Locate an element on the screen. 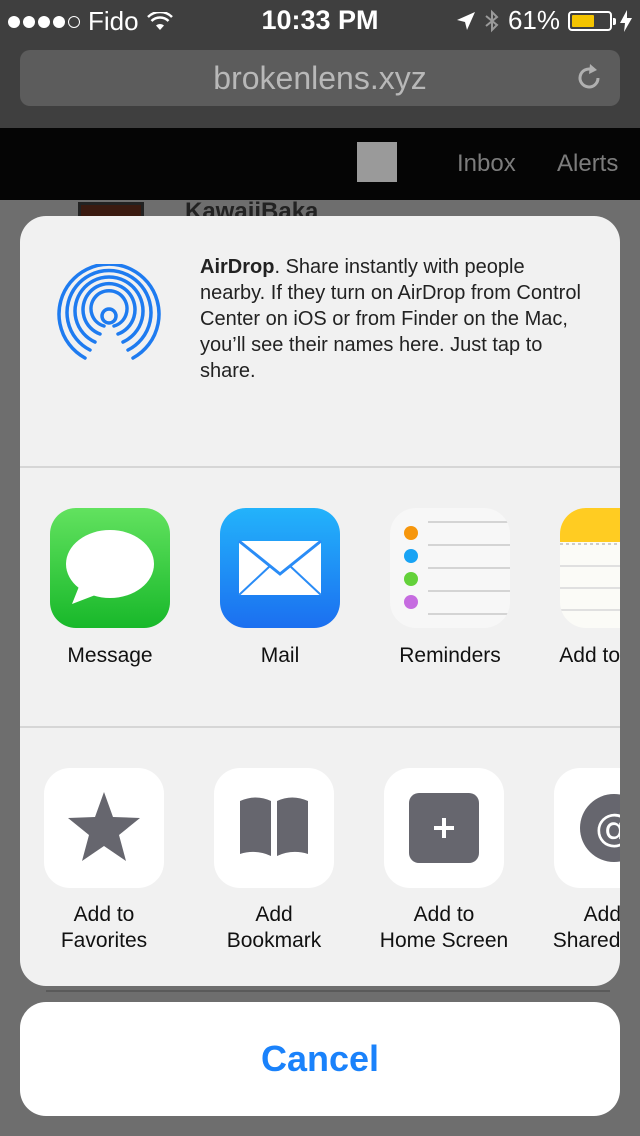  user-avatar is located at coordinates (377, 162).